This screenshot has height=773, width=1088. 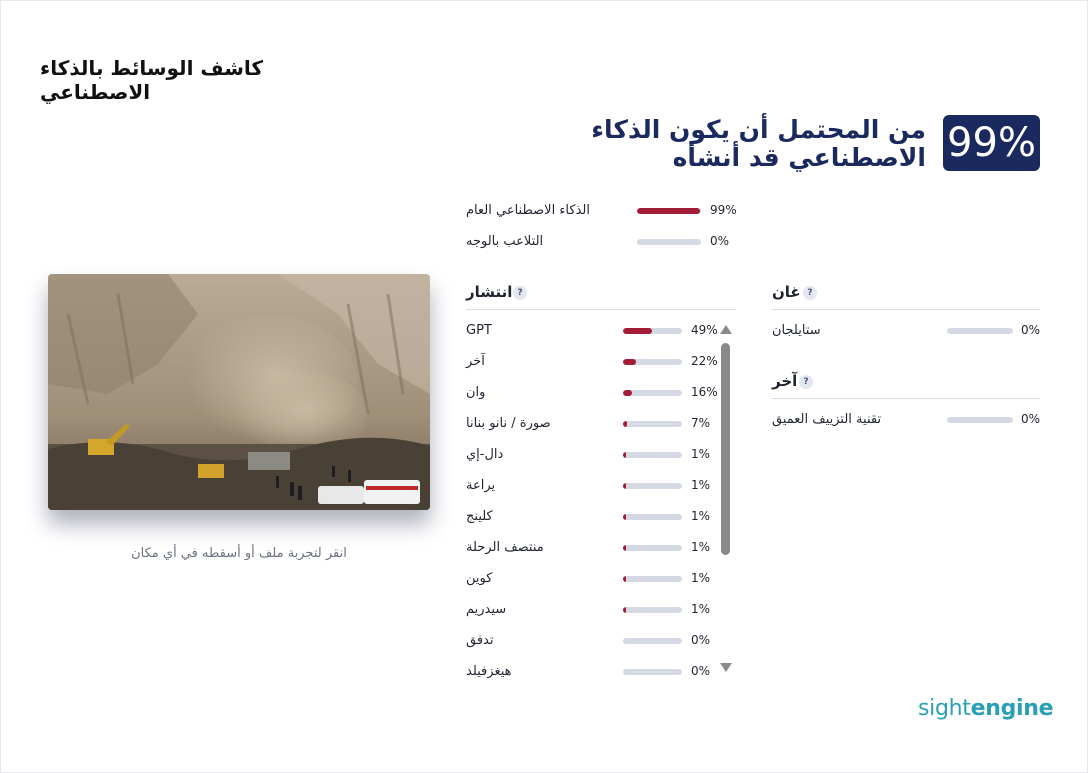 I want to click on quarry-rockfall-image, so click(x=239, y=392).